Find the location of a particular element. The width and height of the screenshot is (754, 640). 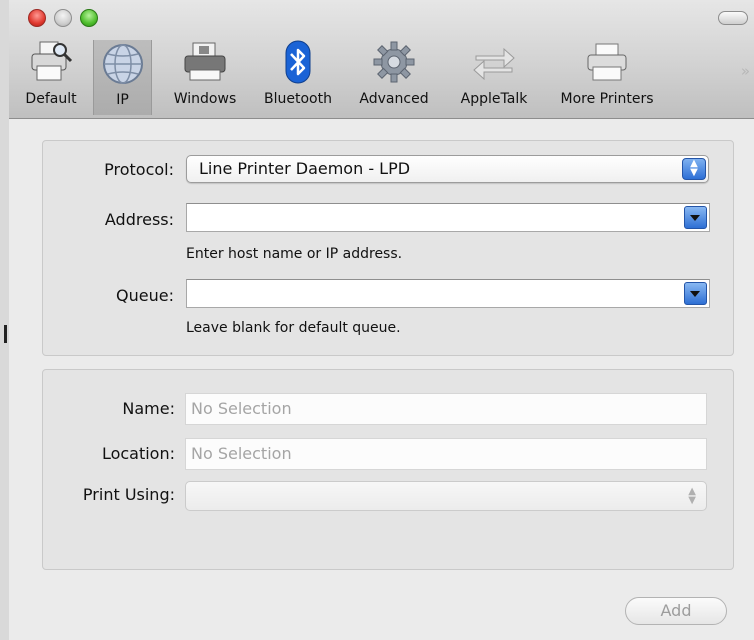

toolbar-label-advanced: Advanced is located at coordinates (394, 99).